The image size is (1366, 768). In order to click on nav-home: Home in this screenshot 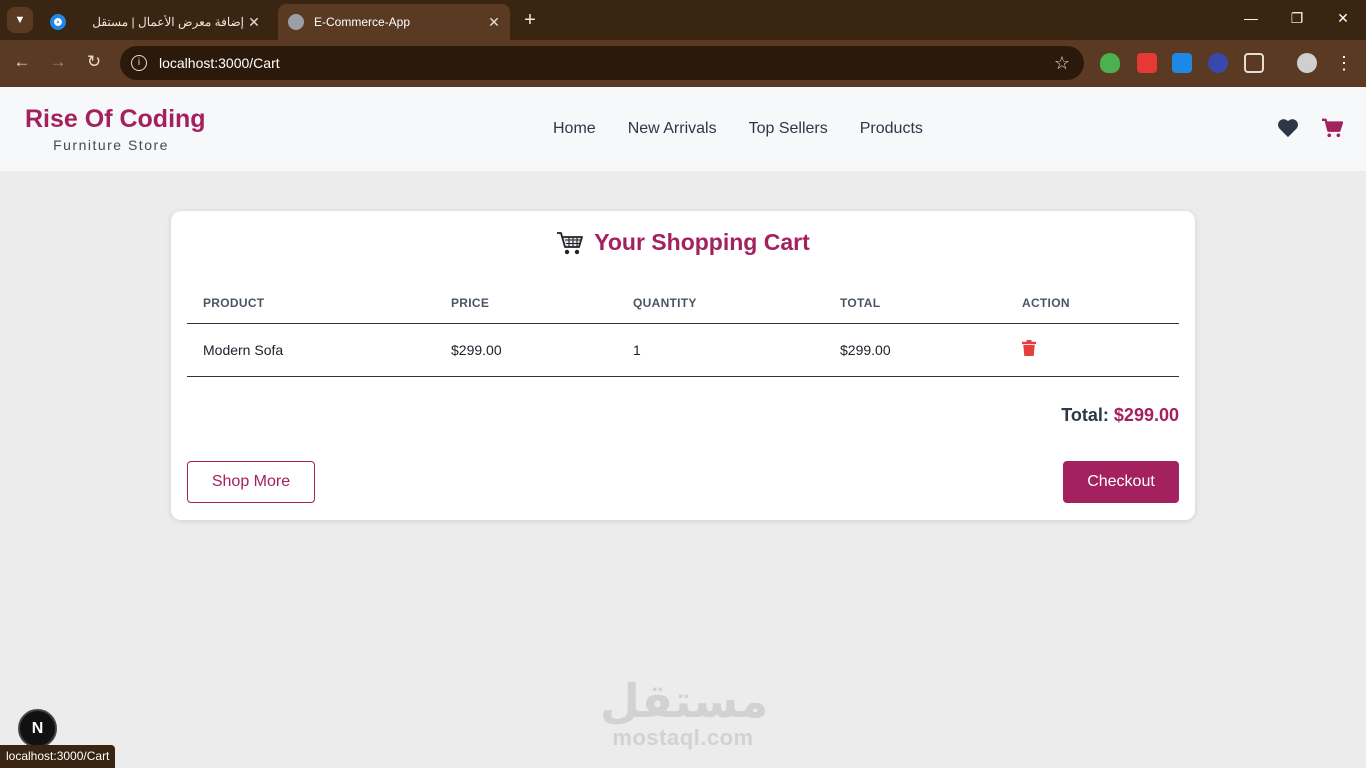, I will do `click(574, 129)`.